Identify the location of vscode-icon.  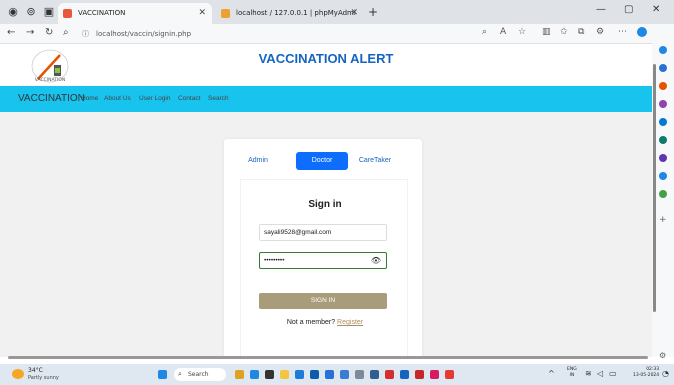
(329, 374).